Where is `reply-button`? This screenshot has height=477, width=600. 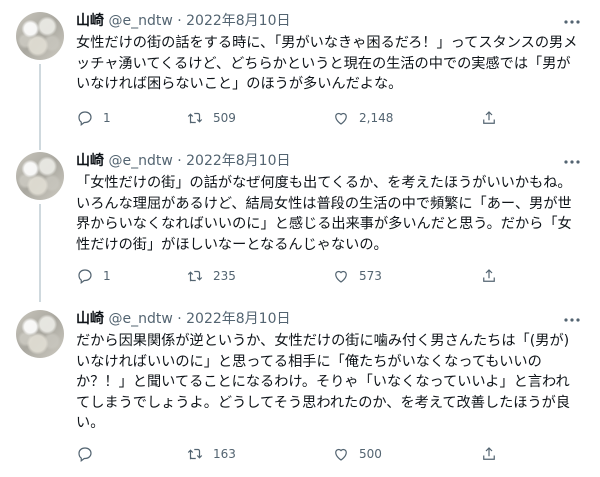 reply-button is located at coordinates (89, 454).